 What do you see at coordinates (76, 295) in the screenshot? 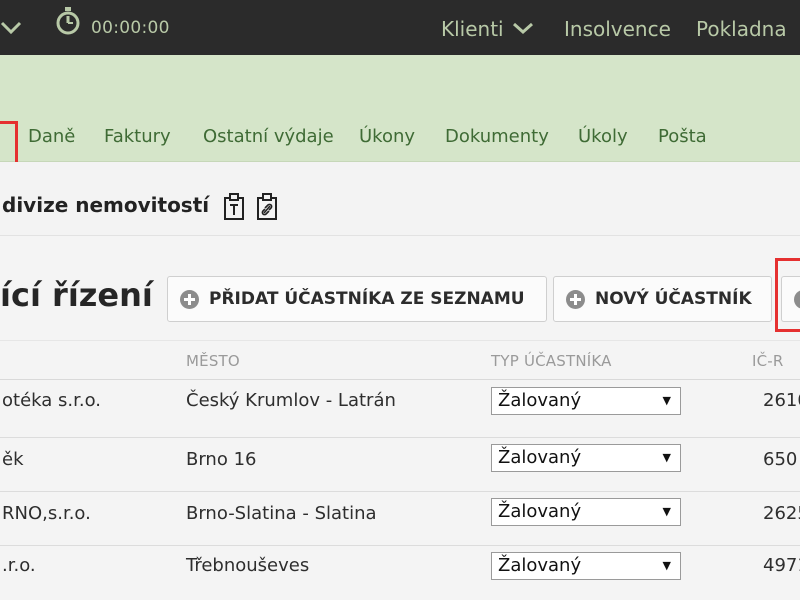
I see `section-title: ící řízení` at bounding box center [76, 295].